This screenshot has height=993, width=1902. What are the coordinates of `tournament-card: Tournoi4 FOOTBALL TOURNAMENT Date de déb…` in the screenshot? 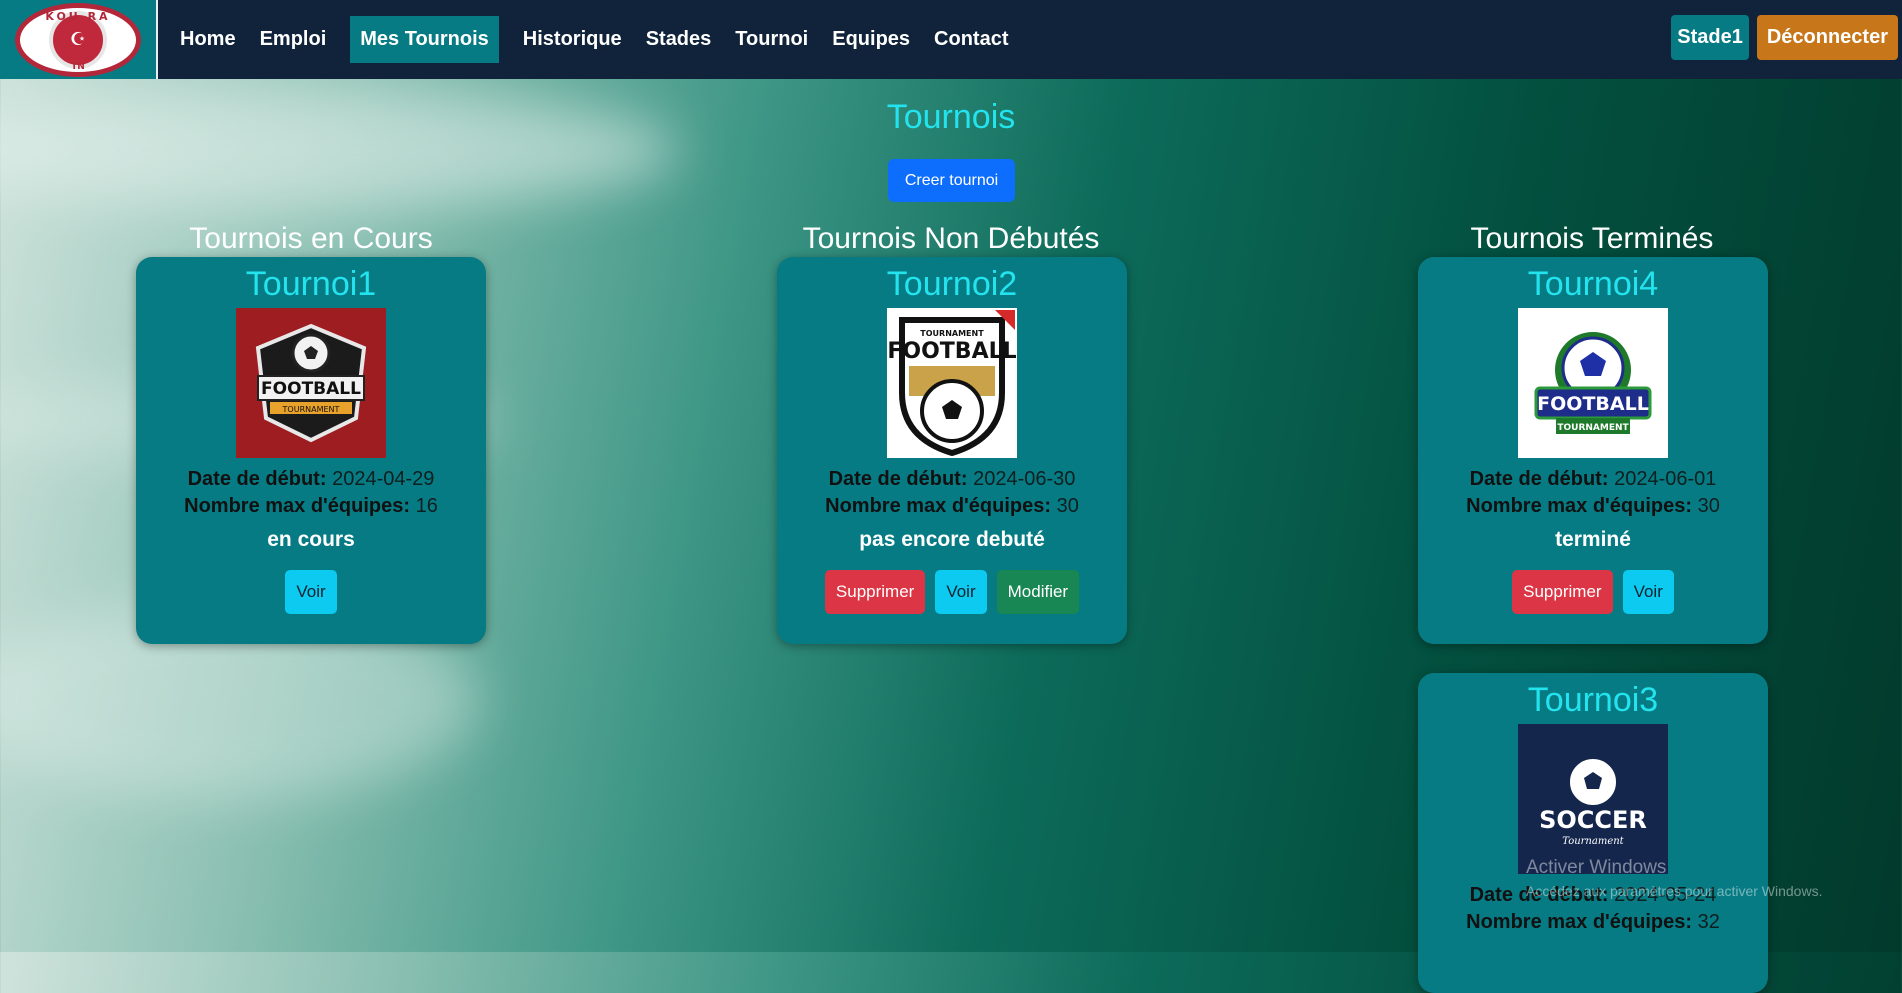 It's located at (1593, 450).